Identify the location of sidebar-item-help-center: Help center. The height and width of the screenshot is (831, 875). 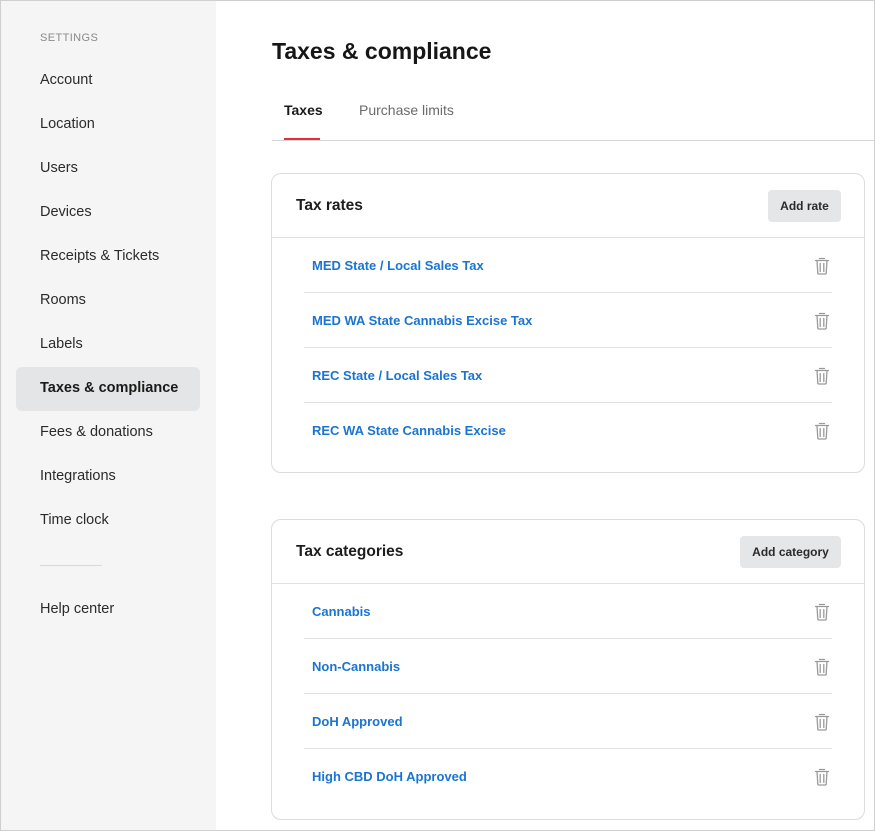
(108, 610).